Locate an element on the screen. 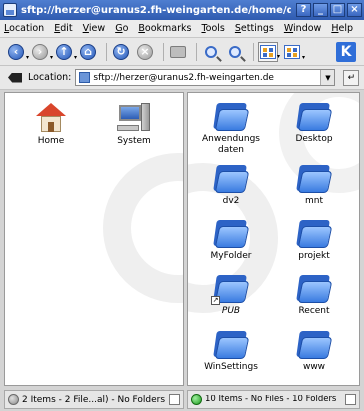  kde-logo-icon: K is located at coordinates (346, 52).